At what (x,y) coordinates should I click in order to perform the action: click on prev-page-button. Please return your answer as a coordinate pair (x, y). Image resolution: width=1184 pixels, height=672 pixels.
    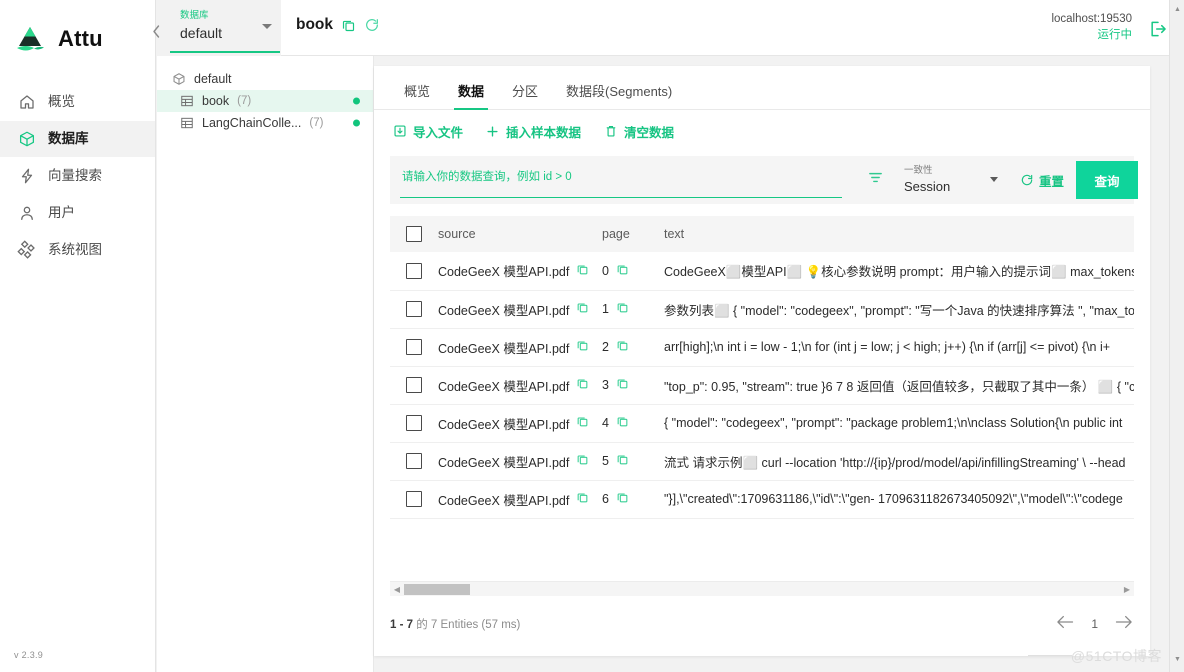
    Looking at the image, I should click on (1065, 624).